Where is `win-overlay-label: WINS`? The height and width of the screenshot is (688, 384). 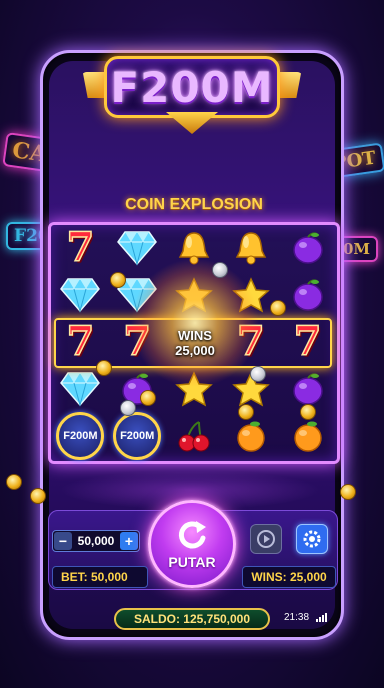 win-overlay-label: WINS is located at coordinates (195, 335).